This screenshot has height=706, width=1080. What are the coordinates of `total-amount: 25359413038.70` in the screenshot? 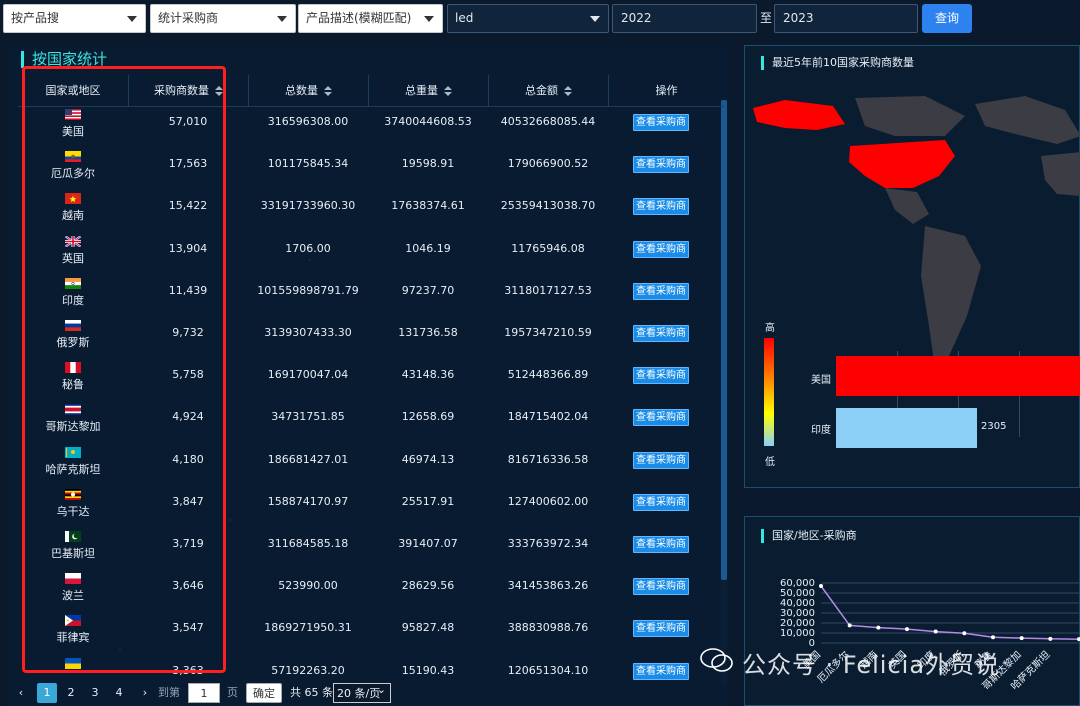 It's located at (548, 206).